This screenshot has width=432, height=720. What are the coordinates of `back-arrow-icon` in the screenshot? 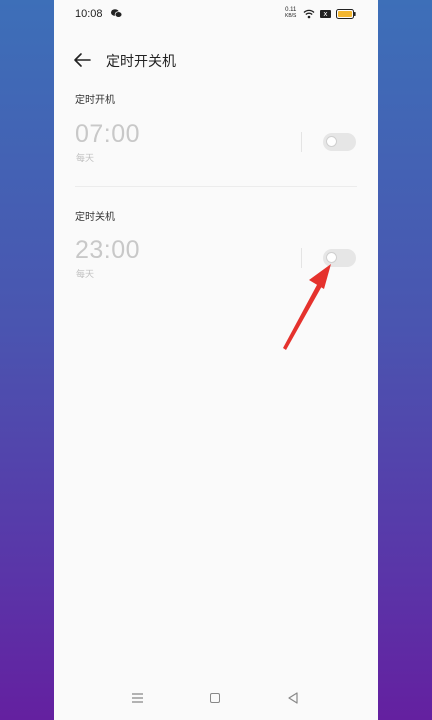 It's located at (82, 60).